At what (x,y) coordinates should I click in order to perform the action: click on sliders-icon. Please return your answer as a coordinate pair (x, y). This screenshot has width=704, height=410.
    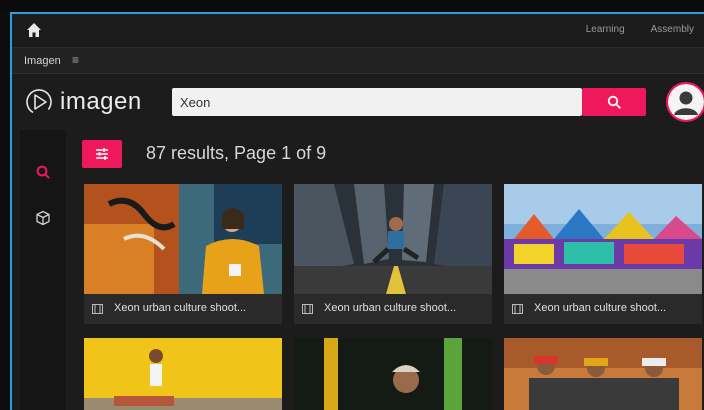
    Looking at the image, I should click on (102, 154).